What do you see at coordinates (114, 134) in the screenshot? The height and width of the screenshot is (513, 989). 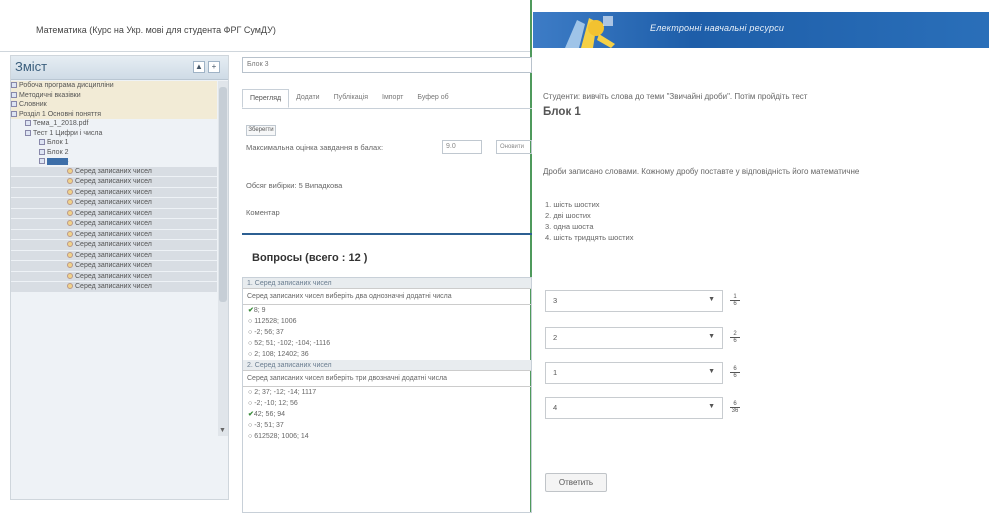 I see `tree-item: Тест 1 Цифри і числа` at bounding box center [114, 134].